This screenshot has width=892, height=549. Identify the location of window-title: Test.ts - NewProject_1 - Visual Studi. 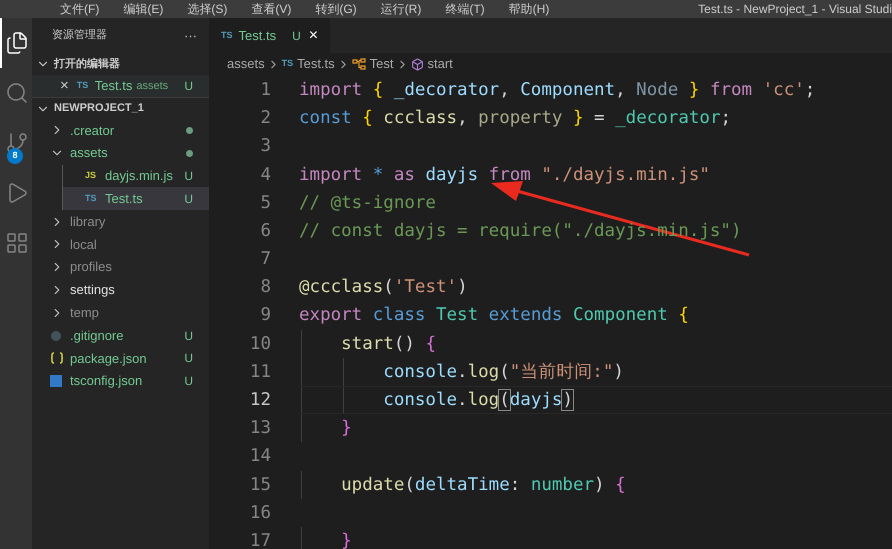
(795, 9).